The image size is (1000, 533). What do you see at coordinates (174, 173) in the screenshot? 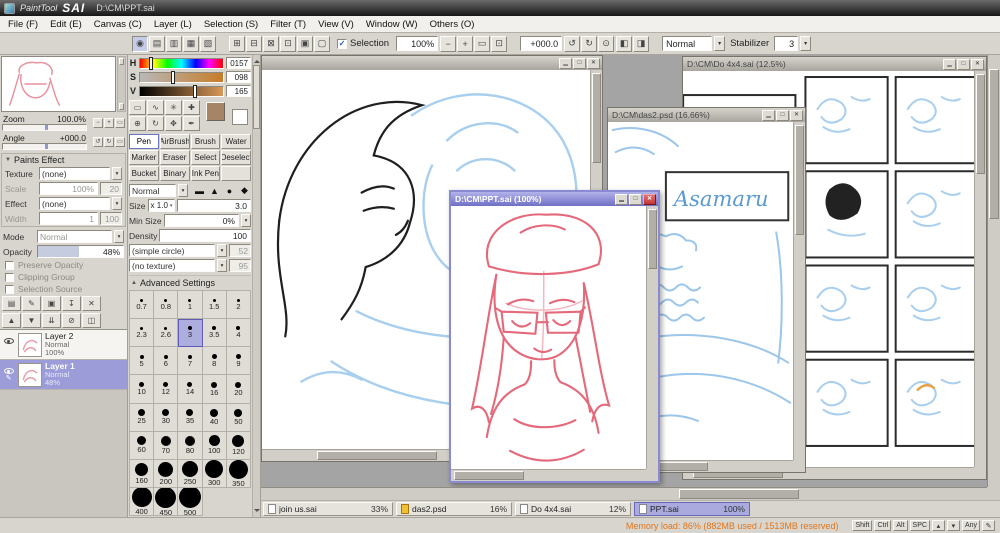
I see `tool-button: Binary` at bounding box center [174, 173].